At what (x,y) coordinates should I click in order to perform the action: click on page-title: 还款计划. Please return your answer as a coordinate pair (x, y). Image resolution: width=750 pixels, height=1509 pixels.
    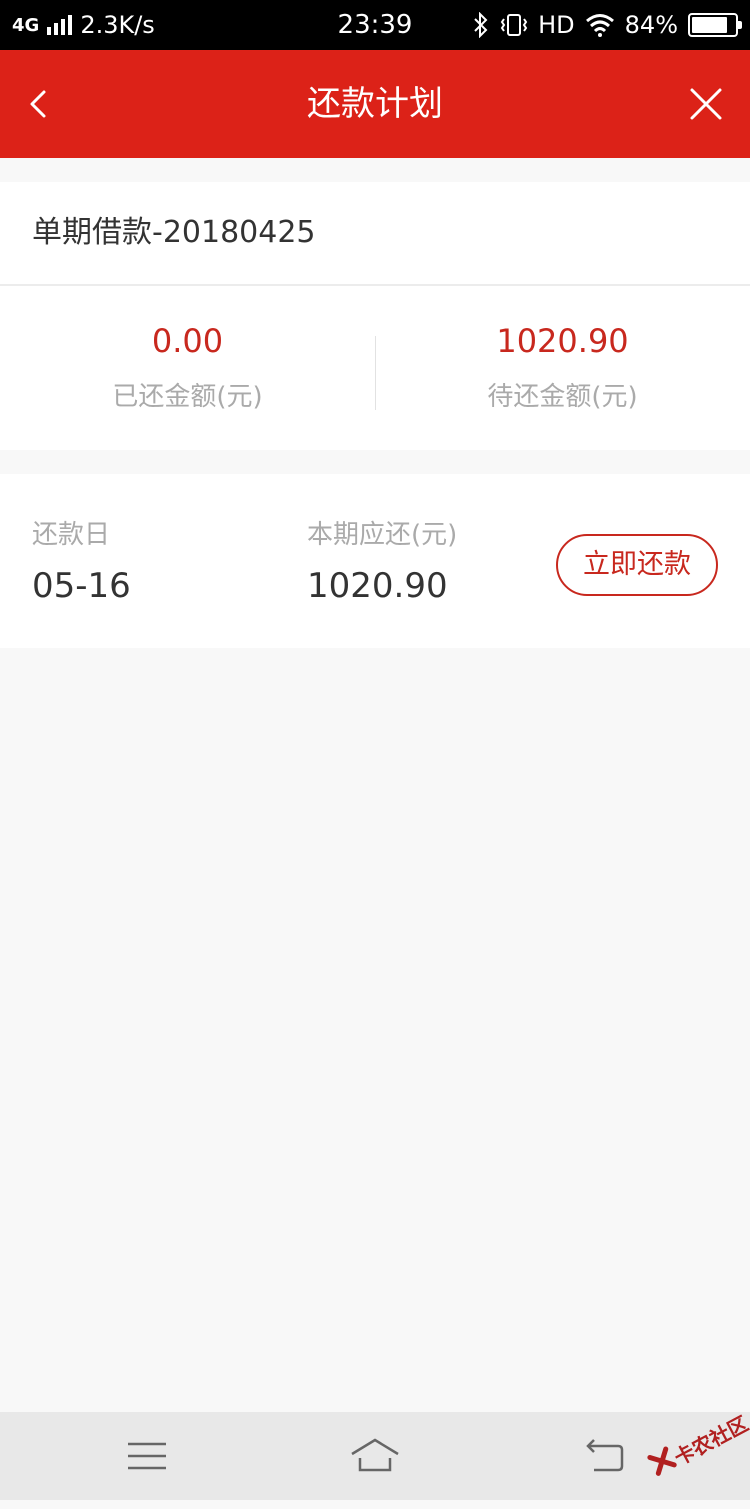
    Looking at the image, I should click on (375, 104).